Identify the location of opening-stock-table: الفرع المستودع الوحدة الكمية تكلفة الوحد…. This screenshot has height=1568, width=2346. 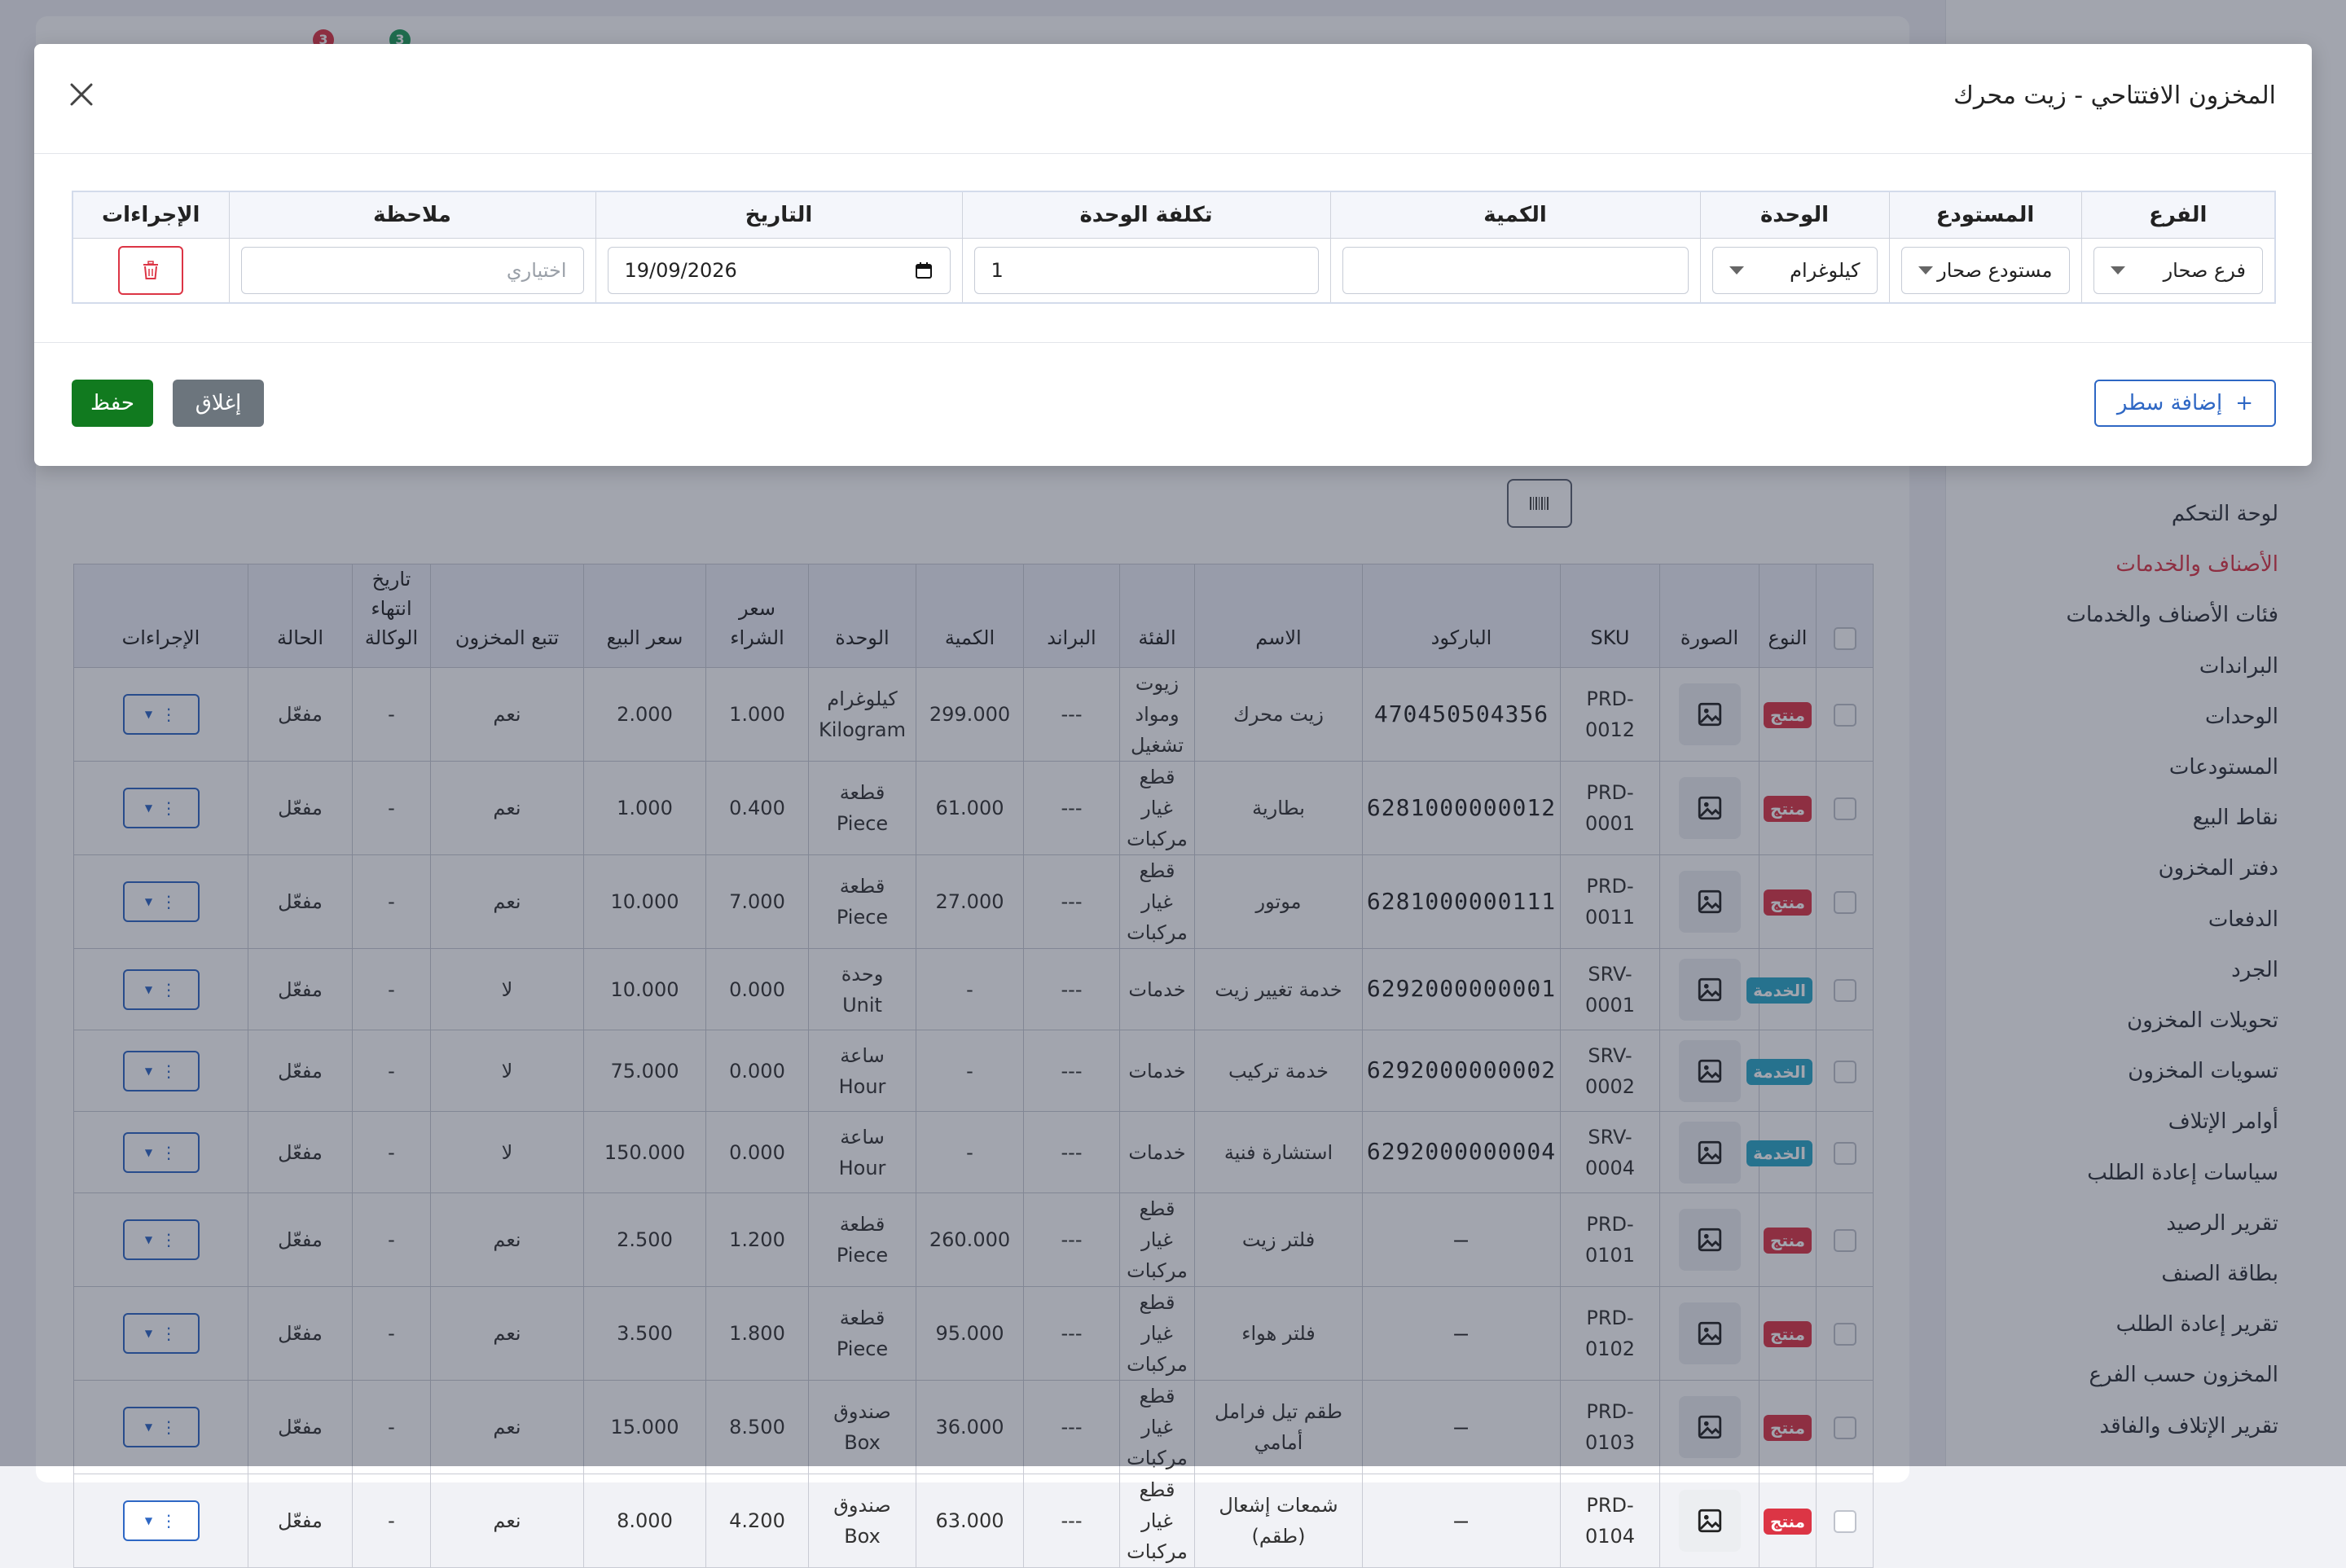
(1174, 248).